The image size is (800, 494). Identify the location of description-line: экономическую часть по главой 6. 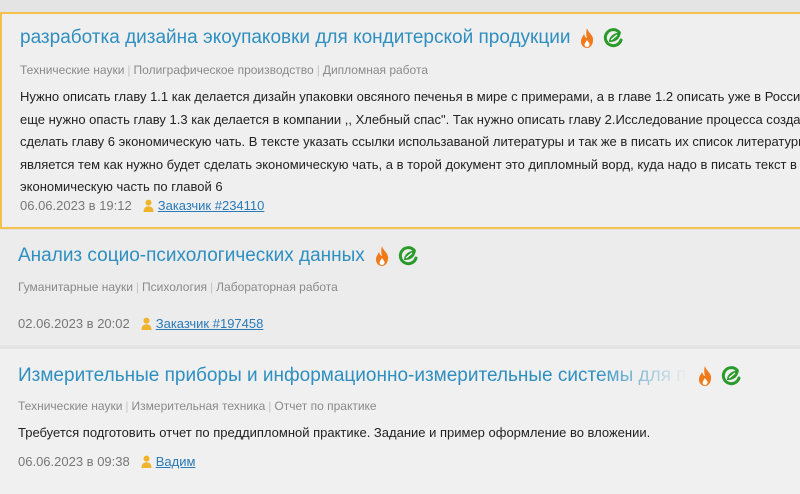
(121, 186).